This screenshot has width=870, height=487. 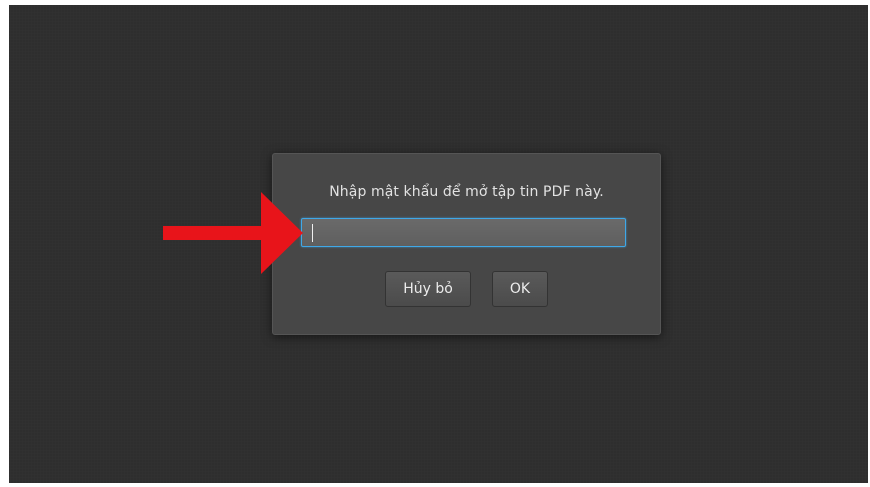 I want to click on text-caret, so click(x=312, y=233).